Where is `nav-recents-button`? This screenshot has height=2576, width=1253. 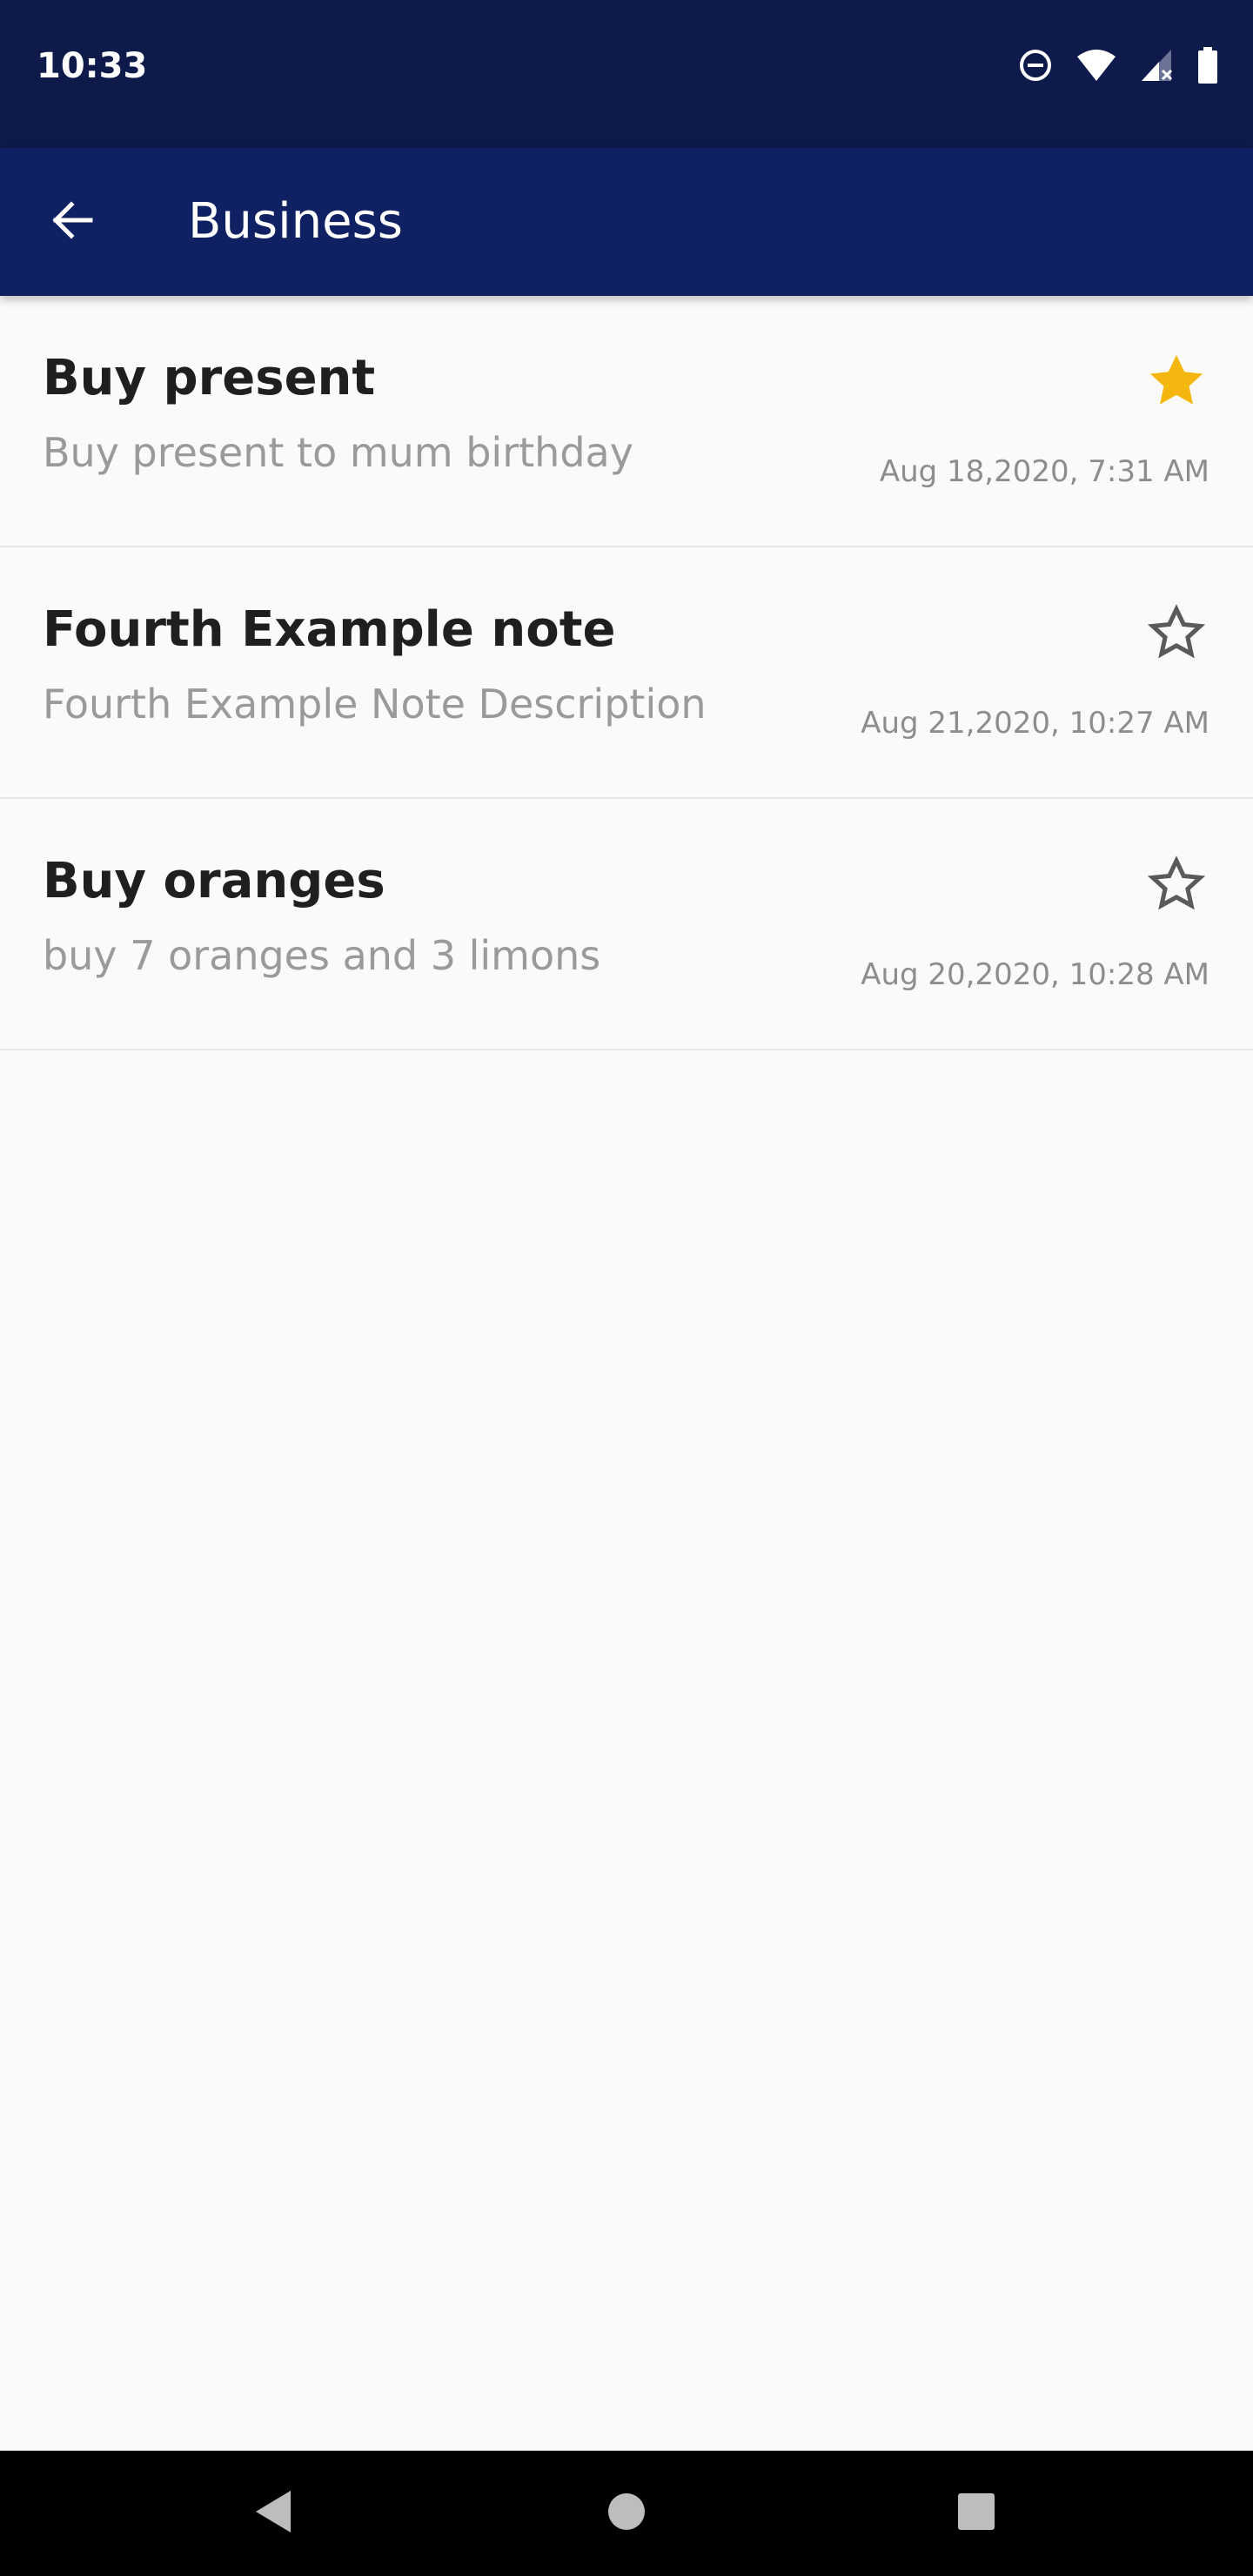 nav-recents-button is located at coordinates (976, 2513).